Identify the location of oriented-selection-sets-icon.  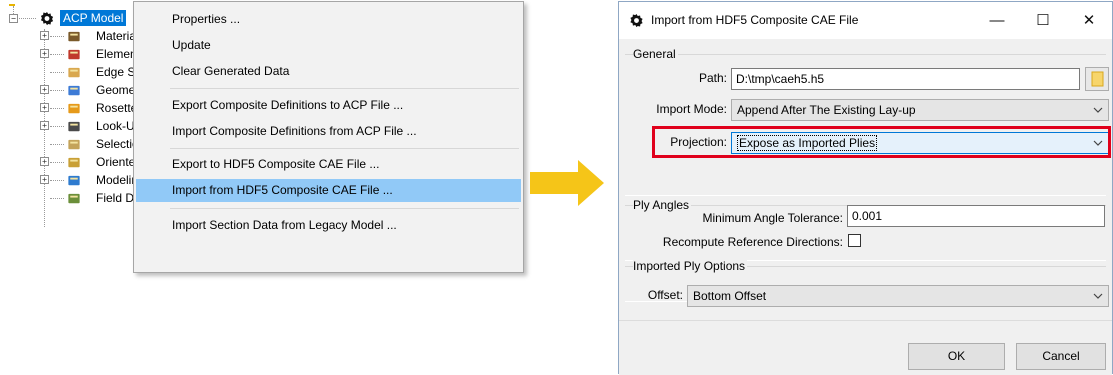
(74, 162).